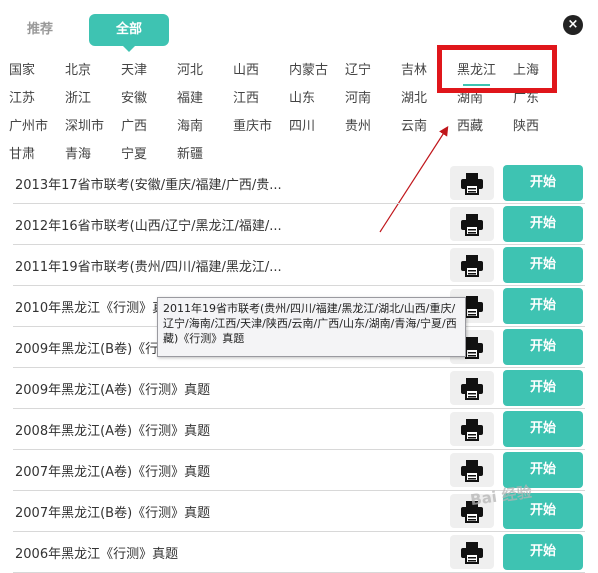  I want to click on exam-row: 2011年19省市联考(贵州/四川/福建/黑龙江/... 开始, so click(299, 265).